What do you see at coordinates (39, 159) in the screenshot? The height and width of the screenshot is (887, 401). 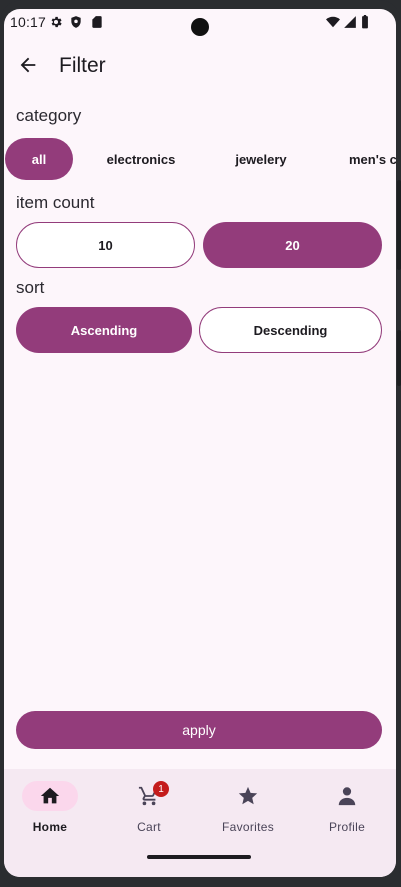 I see `category-chip-all: all` at bounding box center [39, 159].